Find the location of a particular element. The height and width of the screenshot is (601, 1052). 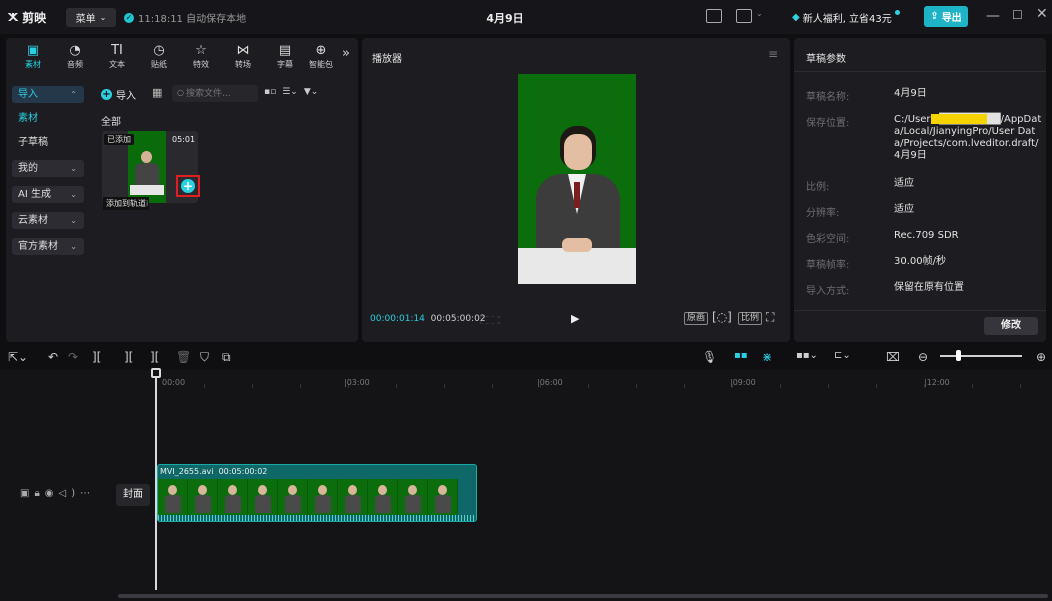

audio-icon: ◁) is located at coordinates (70, 493).